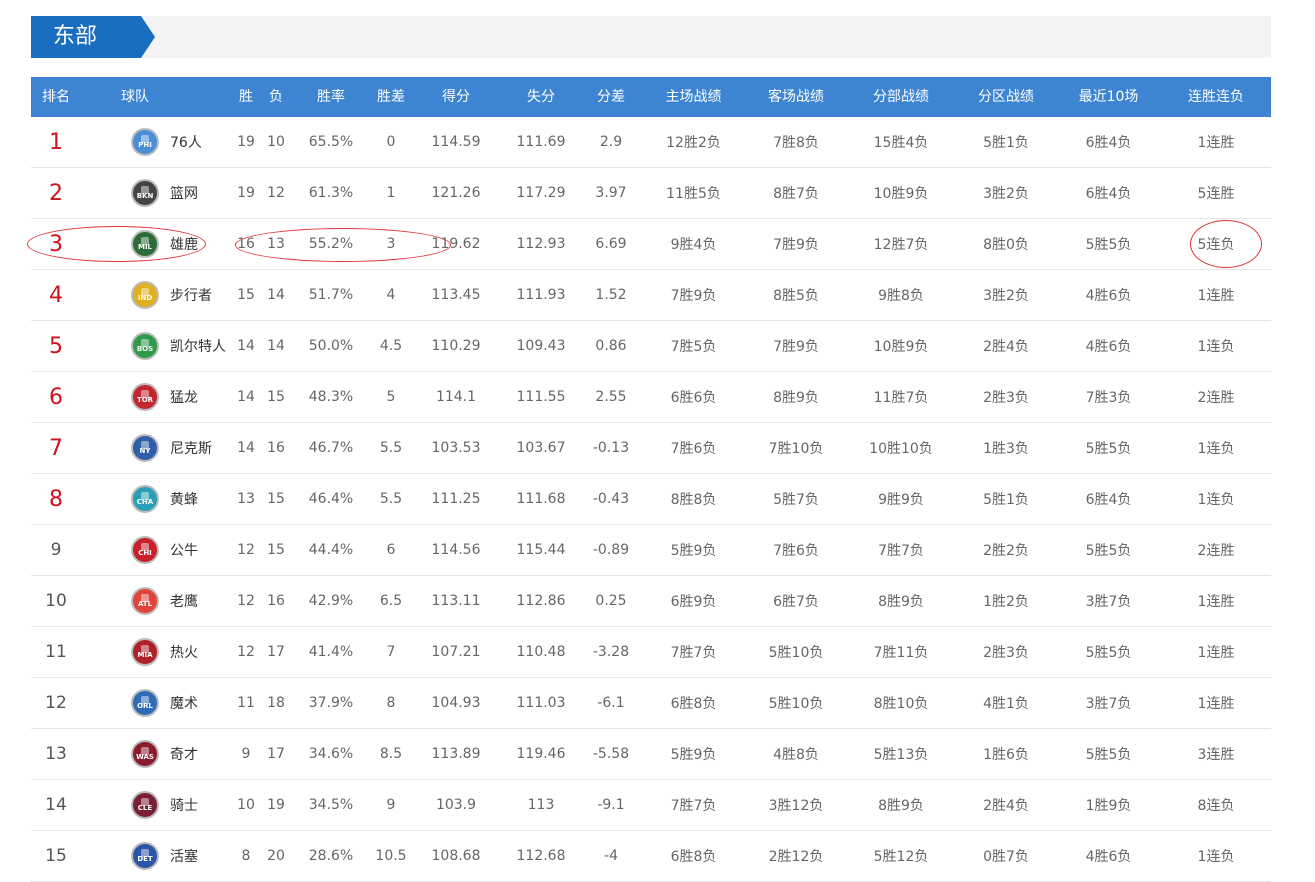 Image resolution: width=1315 pixels, height=882 pixels. What do you see at coordinates (611, 754) in the screenshot?
I see `diff-cell: -5.58` at bounding box center [611, 754].